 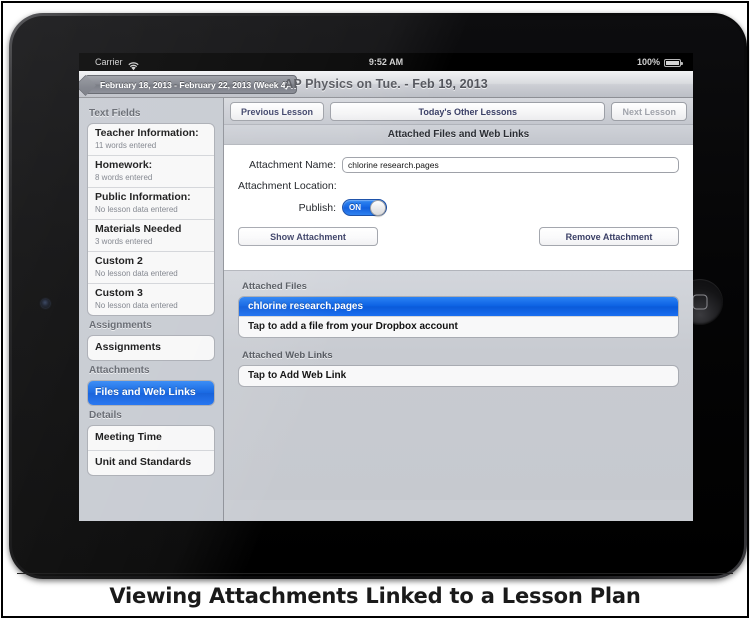 I want to click on sidebar-item-label: Unit and Standards, so click(x=143, y=462).